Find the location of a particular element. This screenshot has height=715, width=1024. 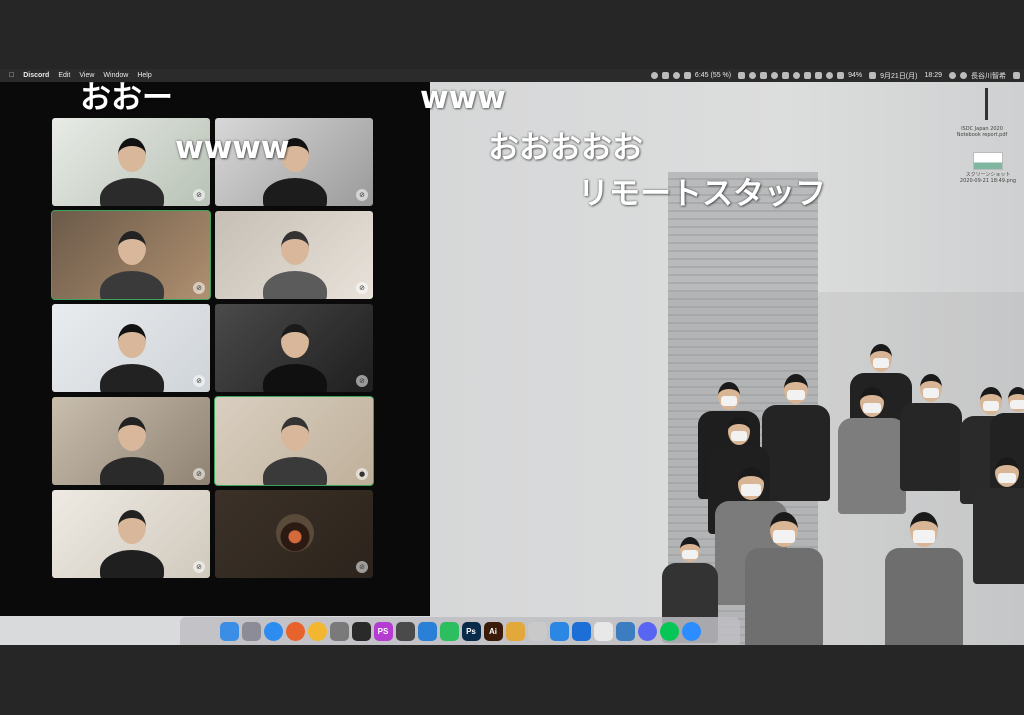

discord-icon is located at coordinates (647, 631).